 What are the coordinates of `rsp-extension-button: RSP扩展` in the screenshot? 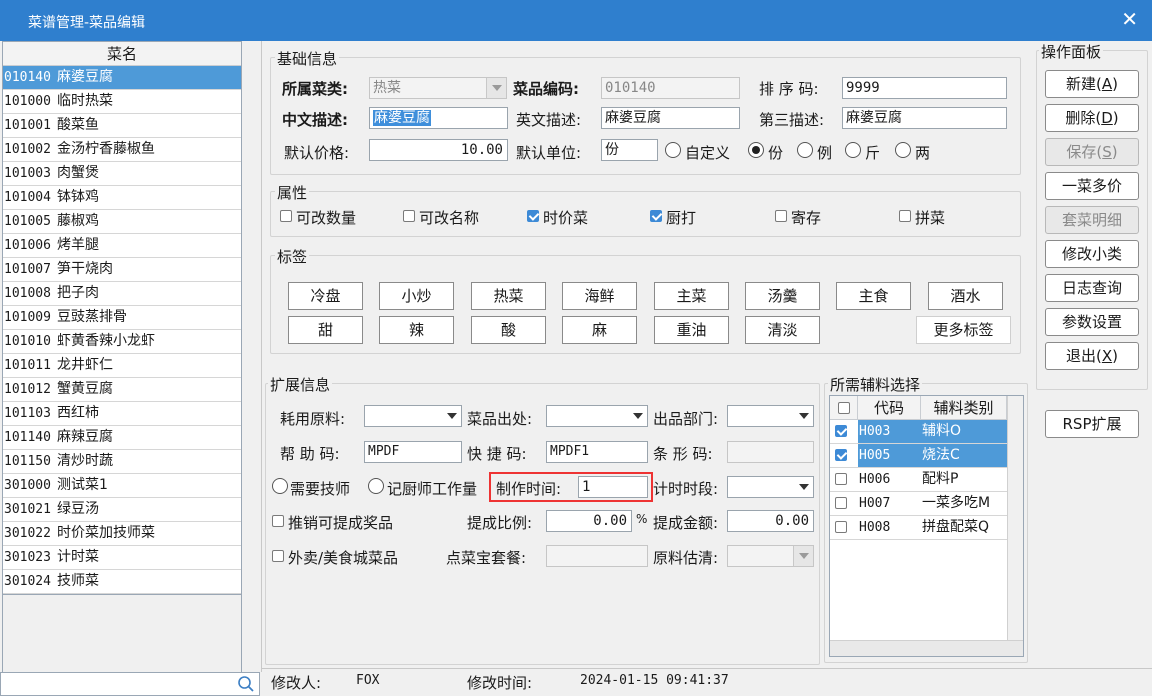 It's located at (1092, 424).